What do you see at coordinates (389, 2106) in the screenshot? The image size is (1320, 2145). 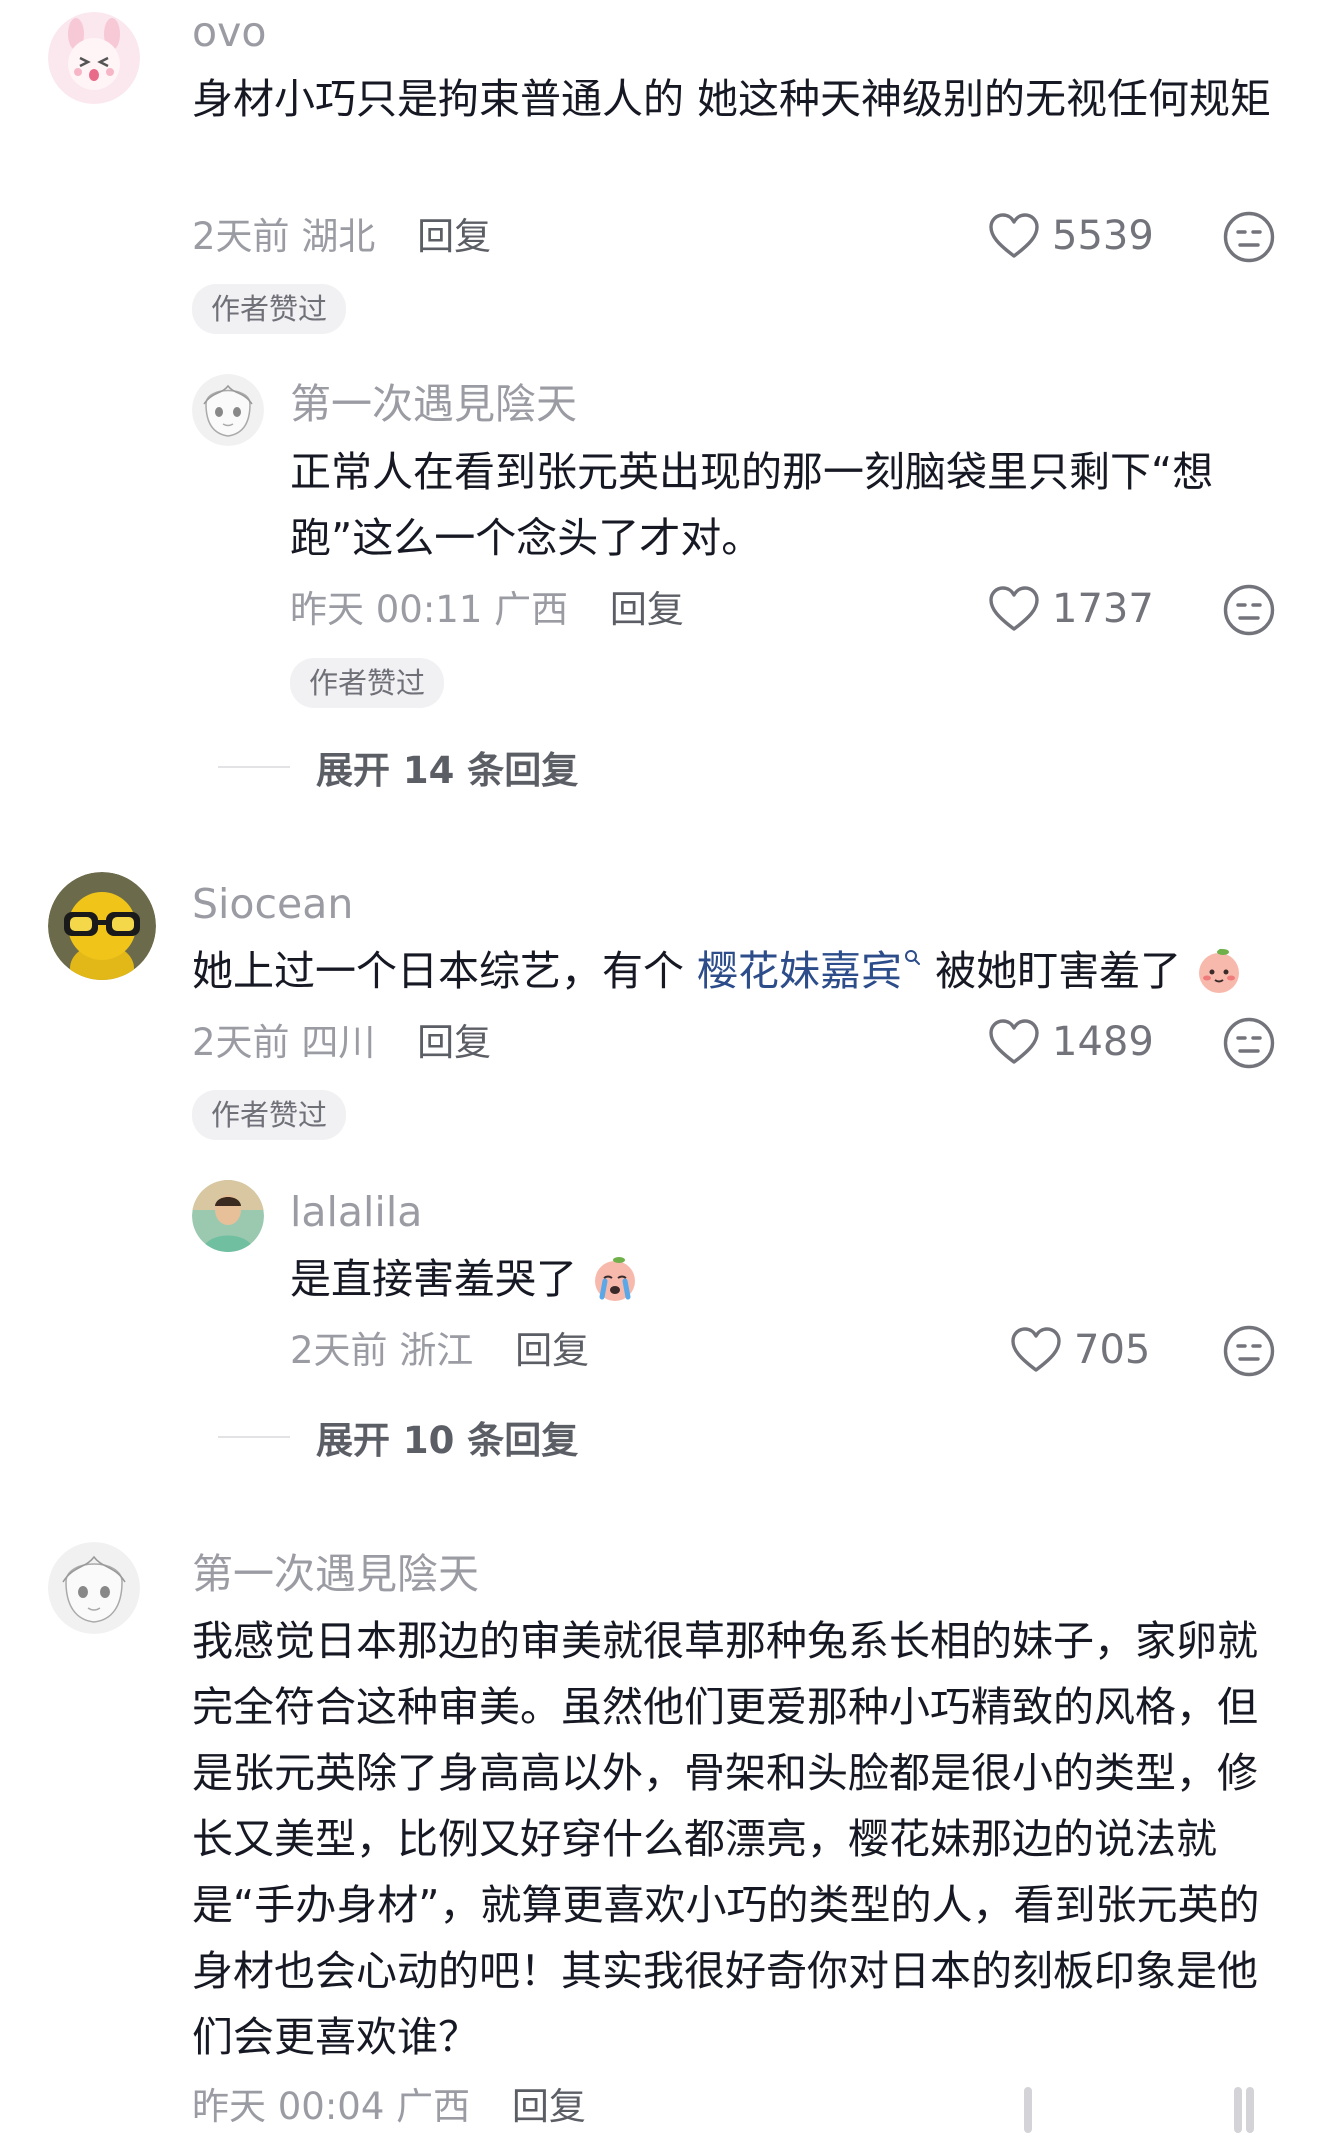 I see `comment-meta: 昨天 00:04 广西 回复` at bounding box center [389, 2106].